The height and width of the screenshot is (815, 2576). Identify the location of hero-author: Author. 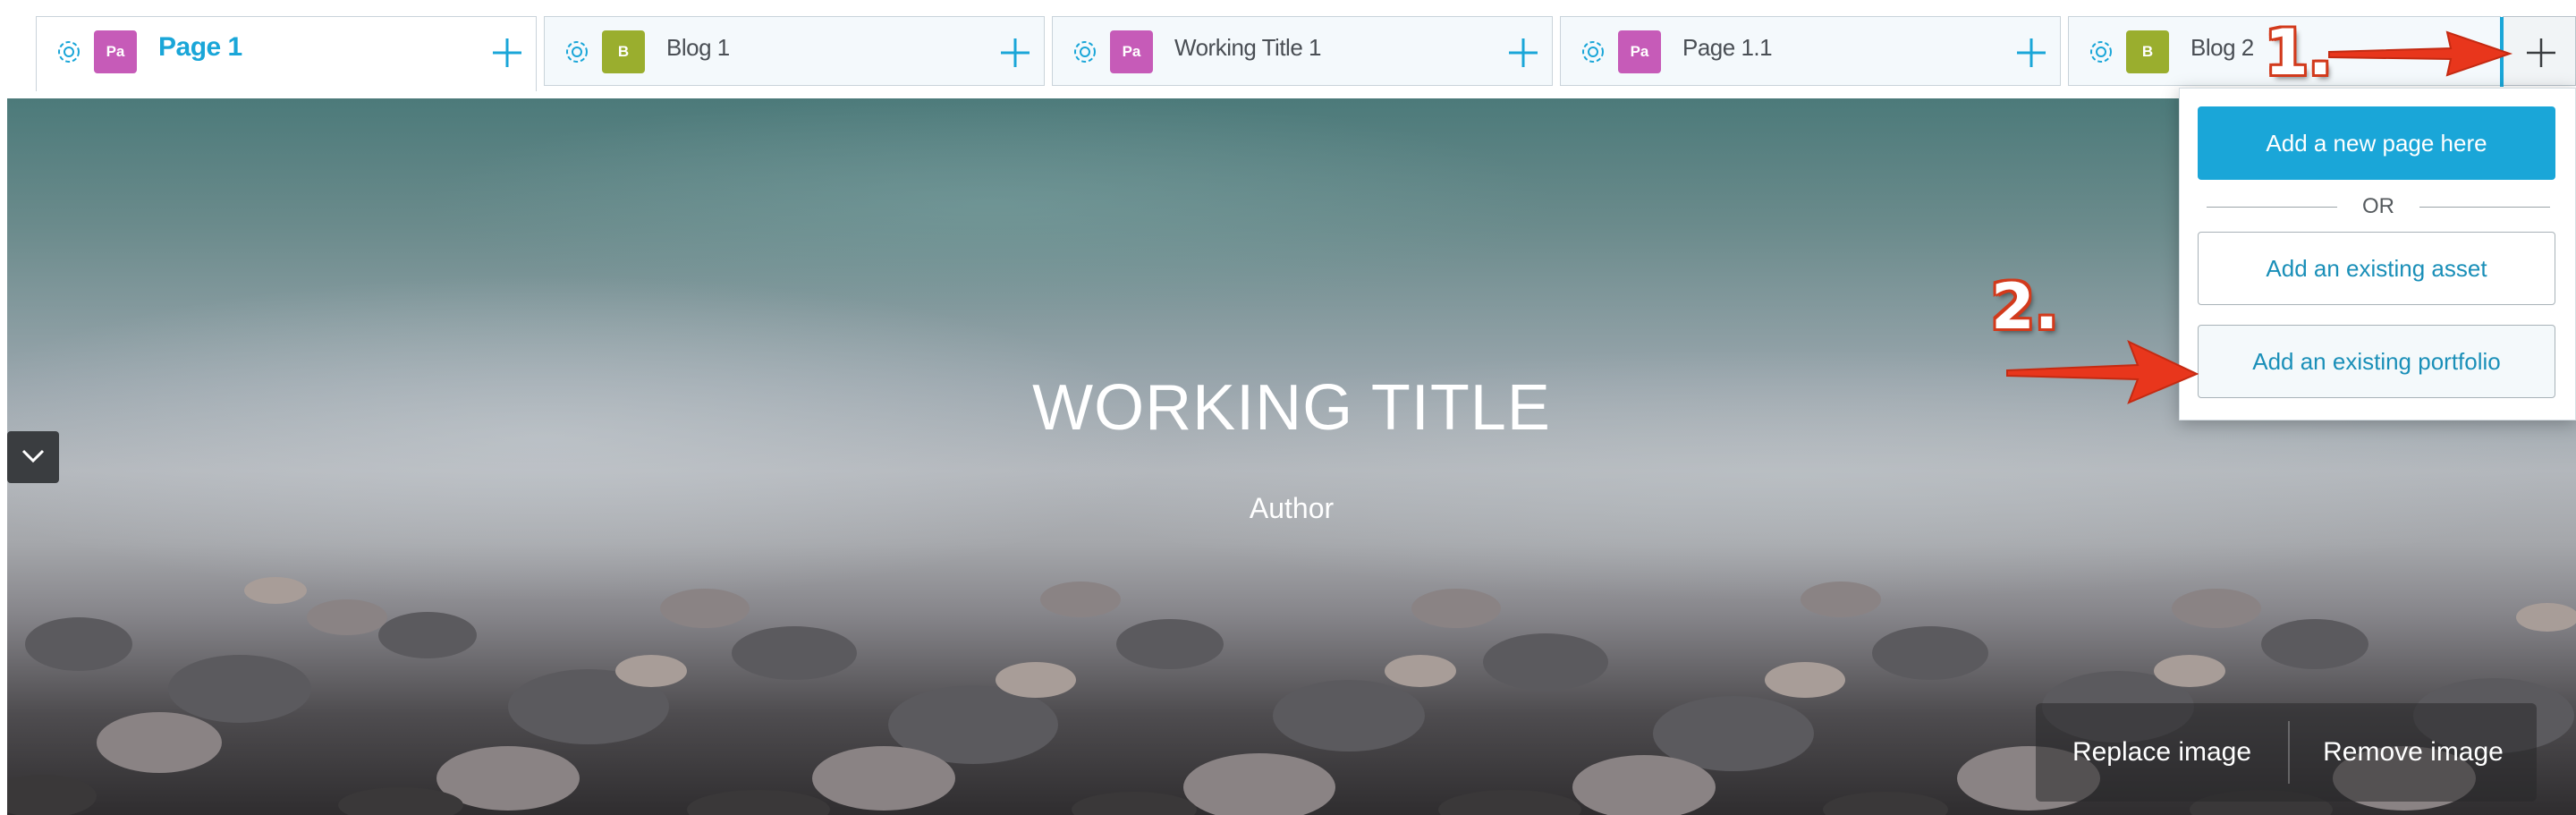
(1291, 508).